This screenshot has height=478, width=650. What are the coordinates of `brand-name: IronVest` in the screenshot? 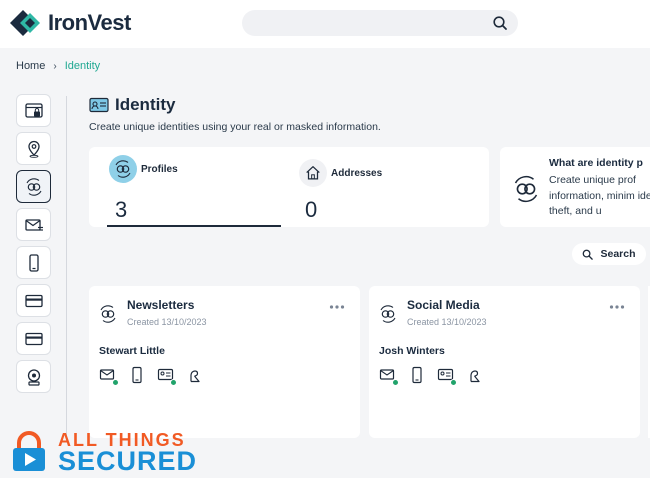 It's located at (89, 22).